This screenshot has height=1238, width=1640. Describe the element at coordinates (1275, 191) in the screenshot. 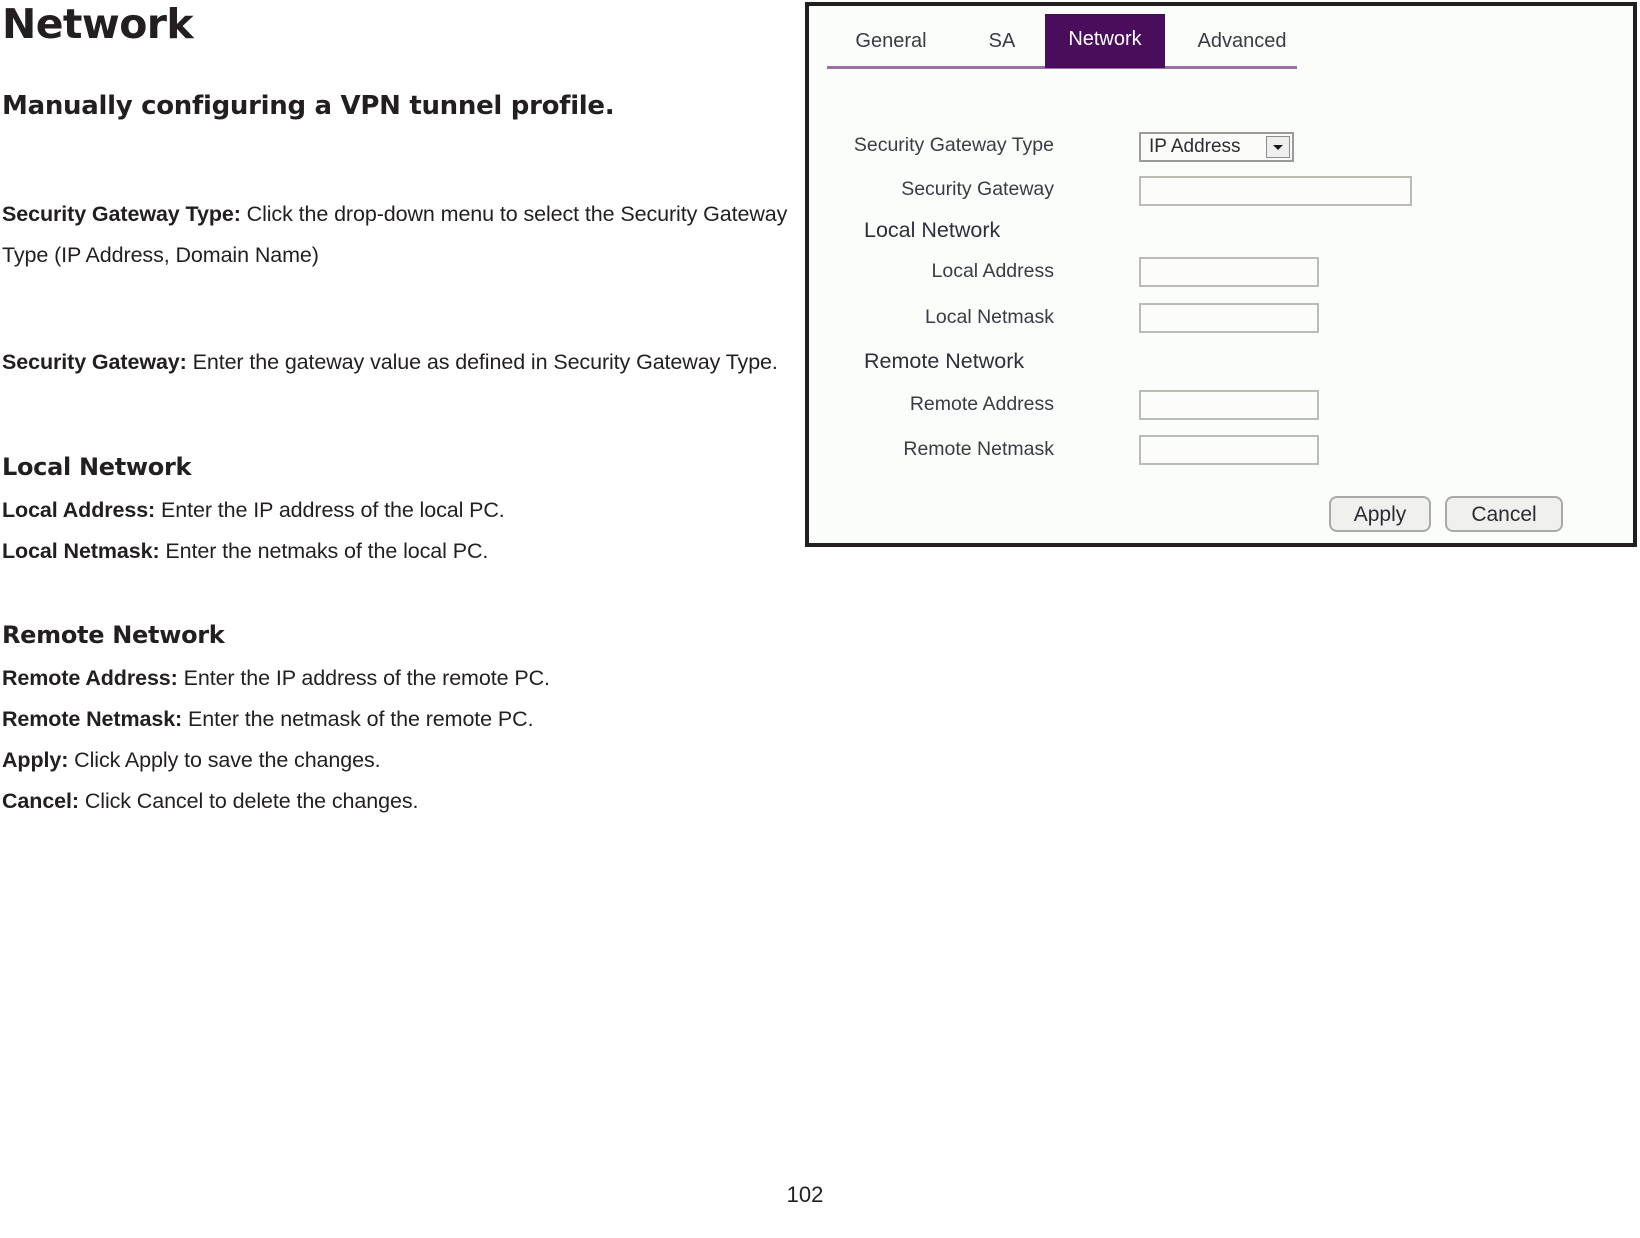

I see `security-gateway-input` at that location.